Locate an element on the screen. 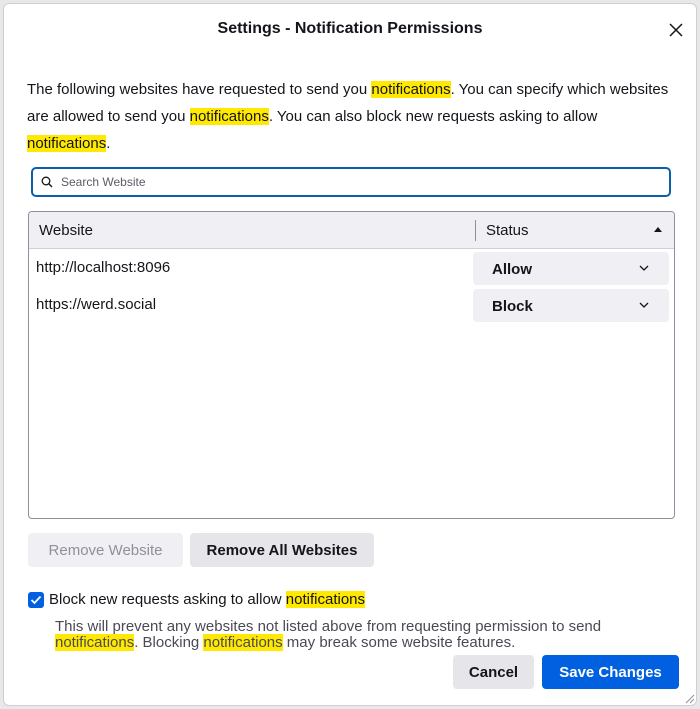  save-changes-button: Save Changes is located at coordinates (610, 672).